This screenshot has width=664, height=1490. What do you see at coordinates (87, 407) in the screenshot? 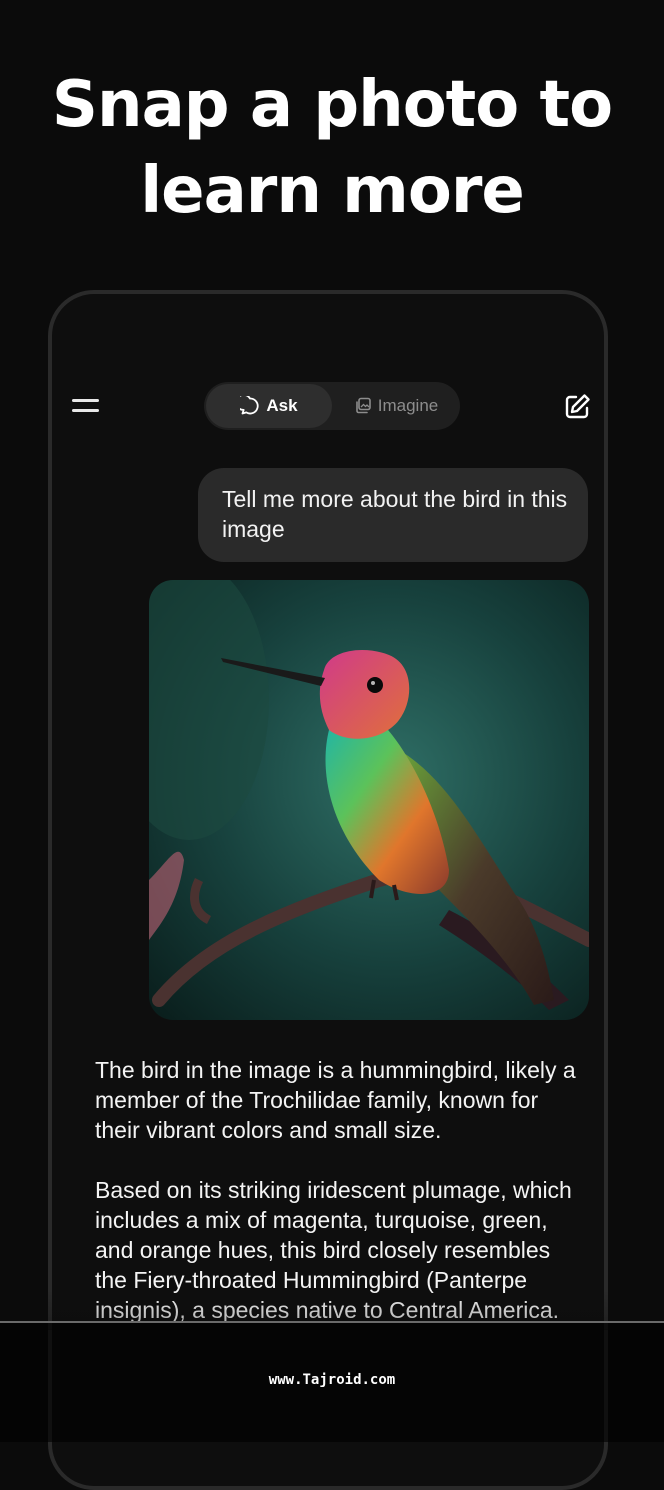
I see `menu-button` at bounding box center [87, 407].